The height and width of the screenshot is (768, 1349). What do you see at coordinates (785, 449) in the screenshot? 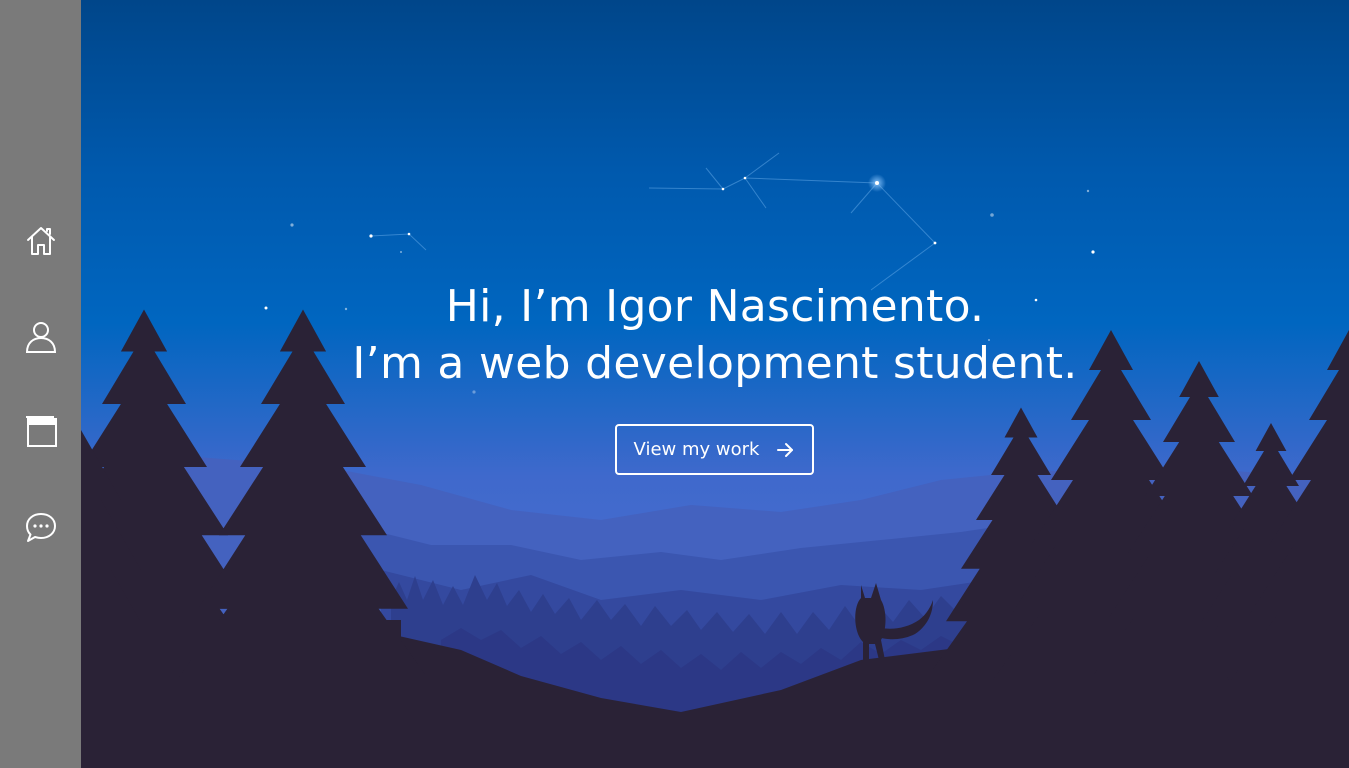
I see `arrow-right-icon` at bounding box center [785, 449].